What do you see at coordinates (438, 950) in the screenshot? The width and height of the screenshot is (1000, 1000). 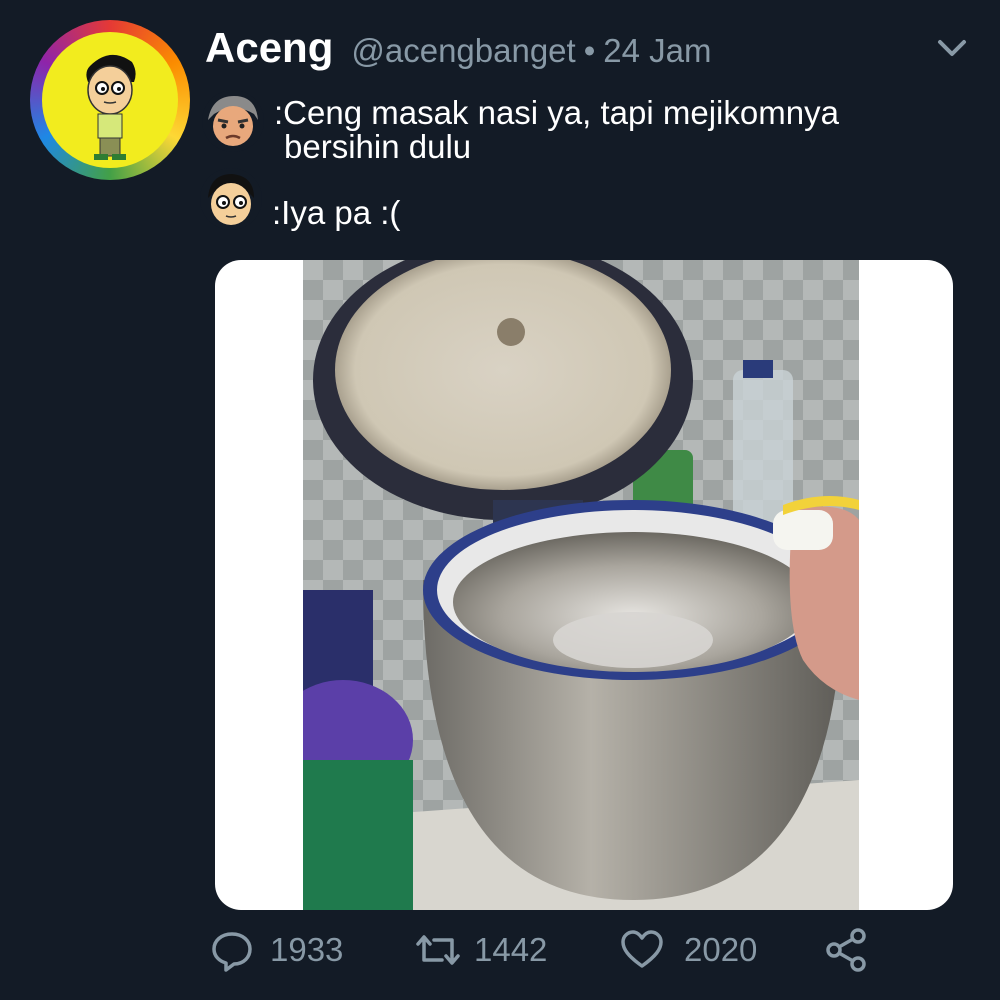 I see `retweet-icon` at bounding box center [438, 950].